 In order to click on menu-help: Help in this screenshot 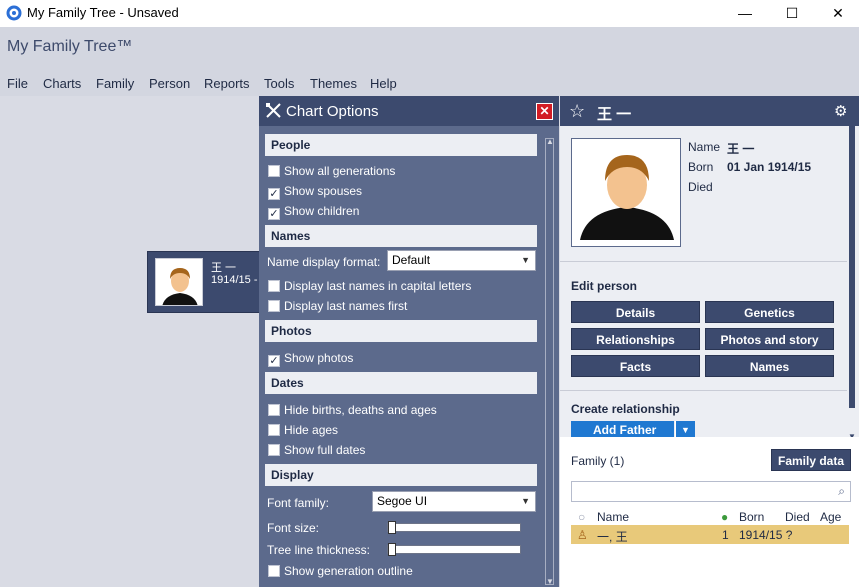, I will do `click(383, 83)`.